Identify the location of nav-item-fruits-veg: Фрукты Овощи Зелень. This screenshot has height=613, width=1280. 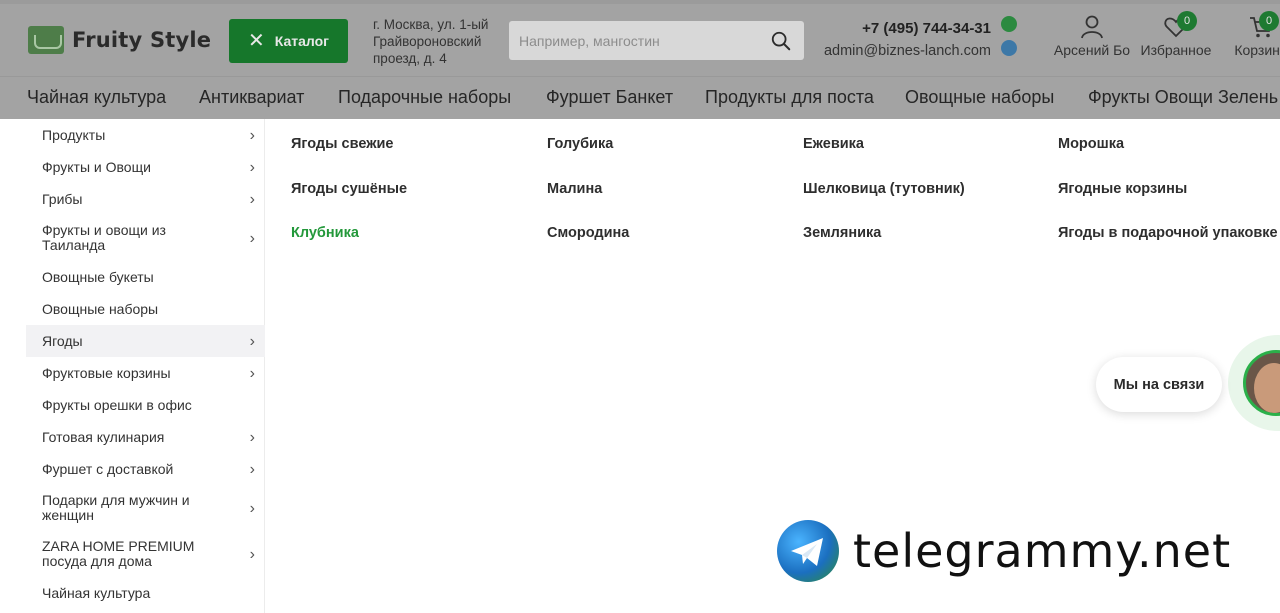
(1183, 97).